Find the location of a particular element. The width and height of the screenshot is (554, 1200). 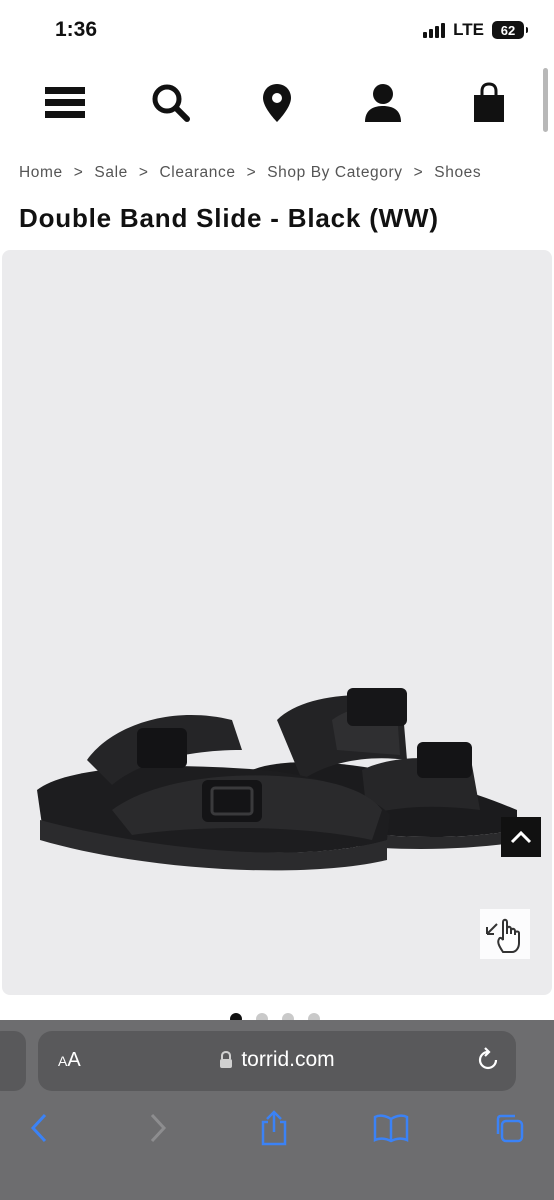

breadcrumb-sale: Sale is located at coordinates (110, 173).